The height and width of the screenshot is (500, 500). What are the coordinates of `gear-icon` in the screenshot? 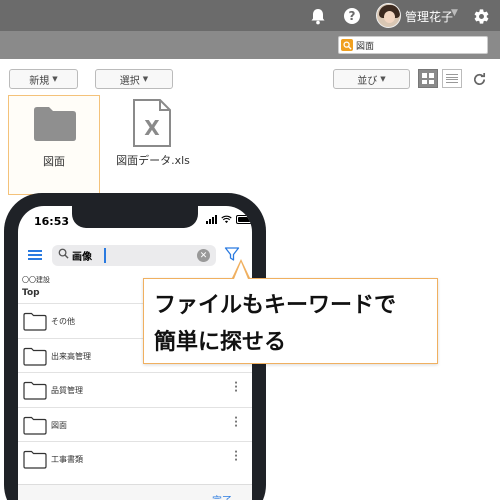 It's located at (481, 16).